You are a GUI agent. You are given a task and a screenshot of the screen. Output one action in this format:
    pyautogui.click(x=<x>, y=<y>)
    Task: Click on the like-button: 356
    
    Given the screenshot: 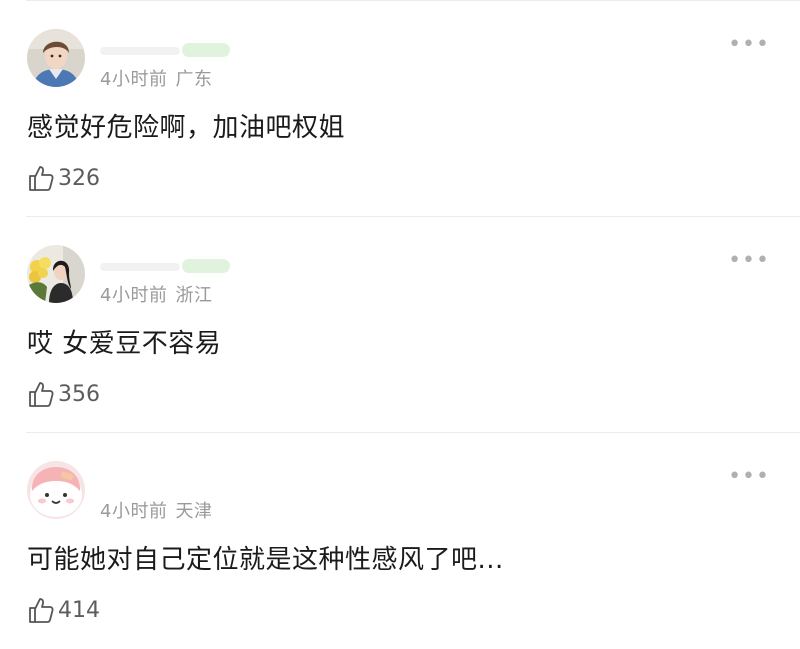 What is the action you would take?
    pyautogui.click(x=63, y=394)
    